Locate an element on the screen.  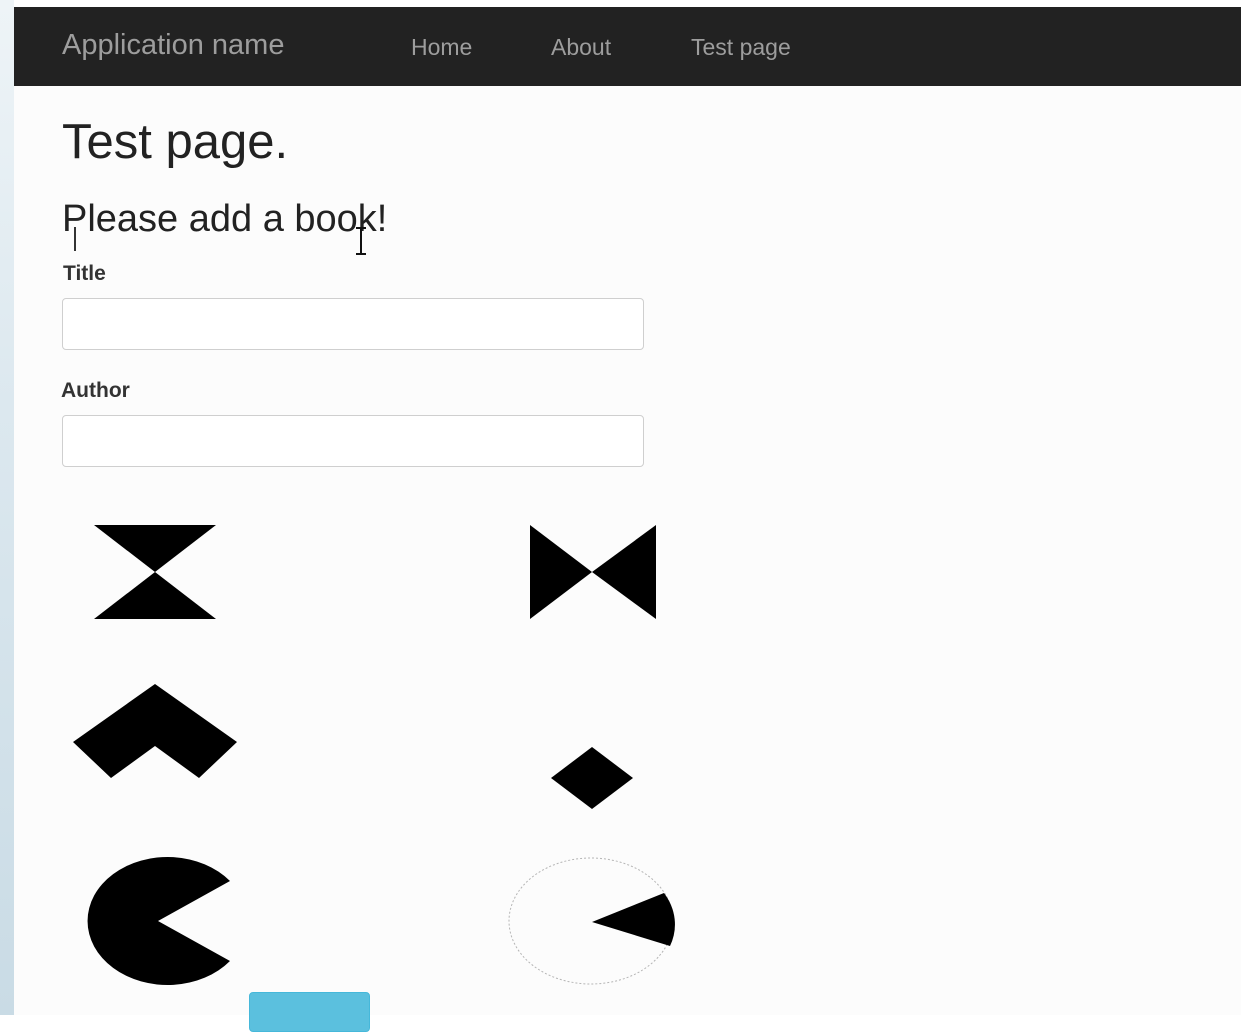
diamond-icon is located at coordinates (592, 778).